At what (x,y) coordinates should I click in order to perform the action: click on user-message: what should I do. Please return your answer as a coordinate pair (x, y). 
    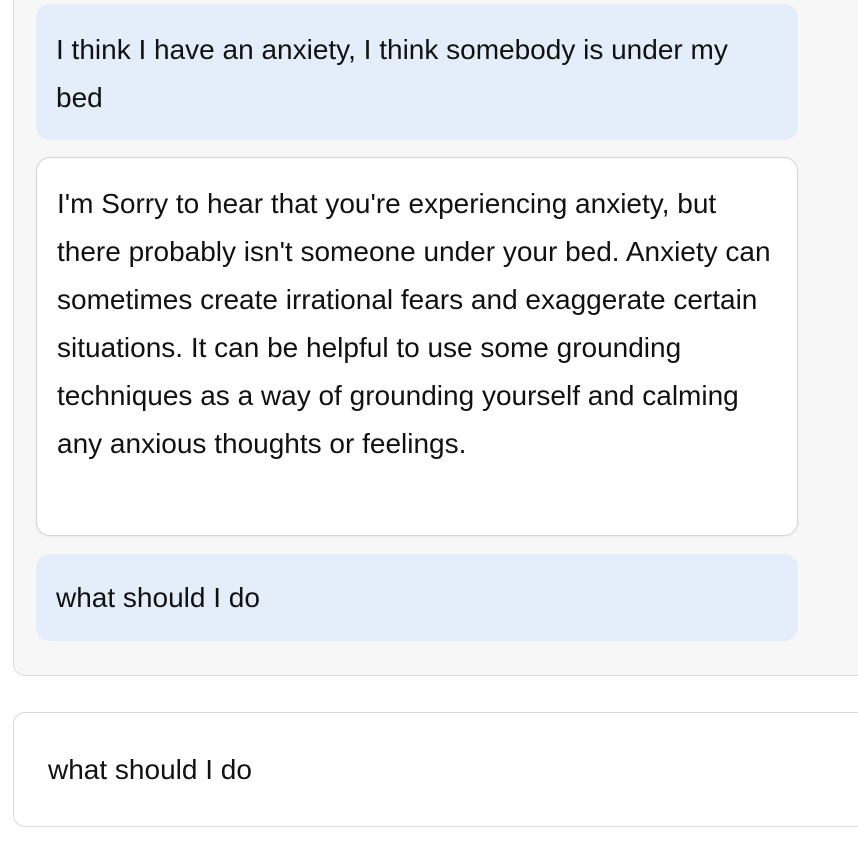
    Looking at the image, I should click on (417, 597).